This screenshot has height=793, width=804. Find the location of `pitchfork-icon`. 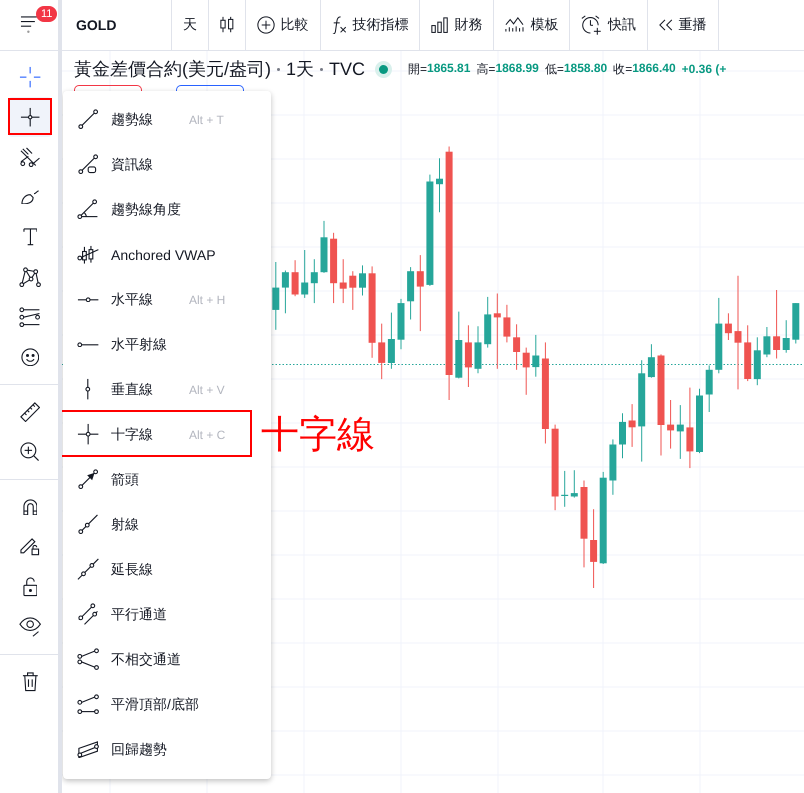

pitchfork-icon is located at coordinates (30, 157).